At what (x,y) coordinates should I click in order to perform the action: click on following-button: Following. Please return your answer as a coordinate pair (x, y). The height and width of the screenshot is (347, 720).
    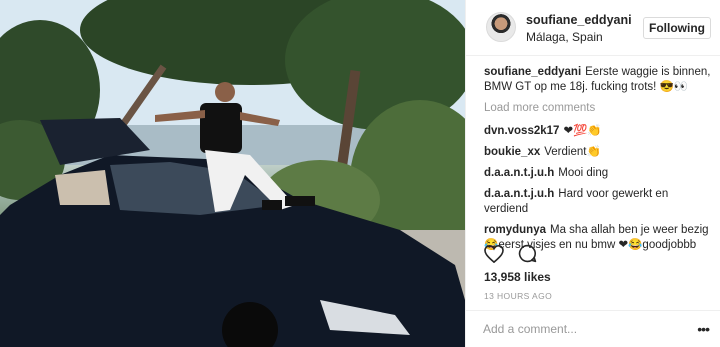
    Looking at the image, I should click on (677, 28).